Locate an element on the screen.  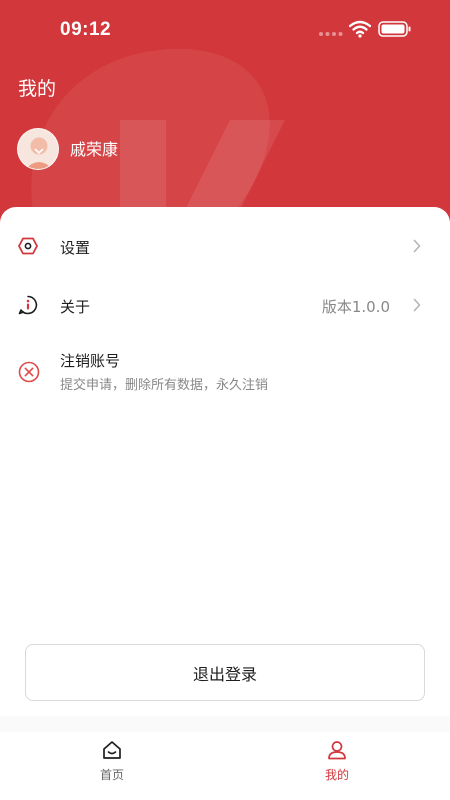
menu-item-label: 注销账号 is located at coordinates (90, 361).